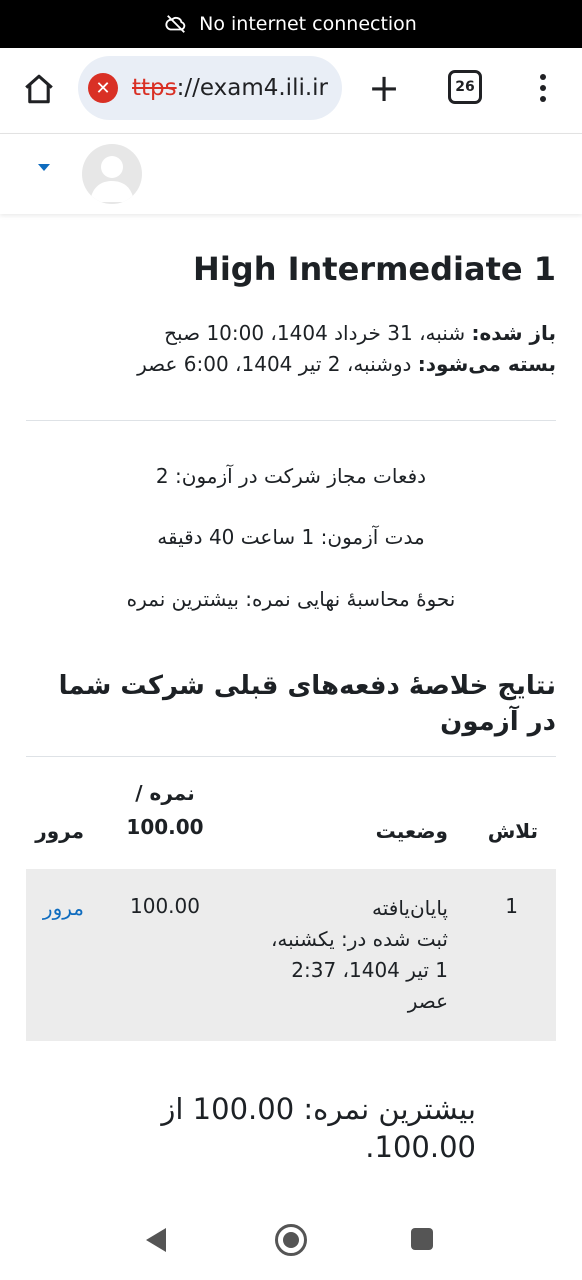 Image resolution: width=582 pixels, height=1280 pixels. What do you see at coordinates (165, 810) in the screenshot?
I see `header-grade: نمره / 100.00` at bounding box center [165, 810].